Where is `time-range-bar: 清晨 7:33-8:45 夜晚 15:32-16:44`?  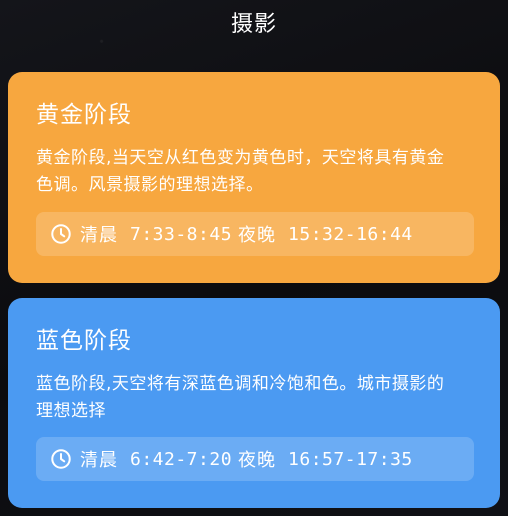
time-range-bar: 清晨 7:33-8:45 夜晚 15:32-16:44 is located at coordinates (255, 234).